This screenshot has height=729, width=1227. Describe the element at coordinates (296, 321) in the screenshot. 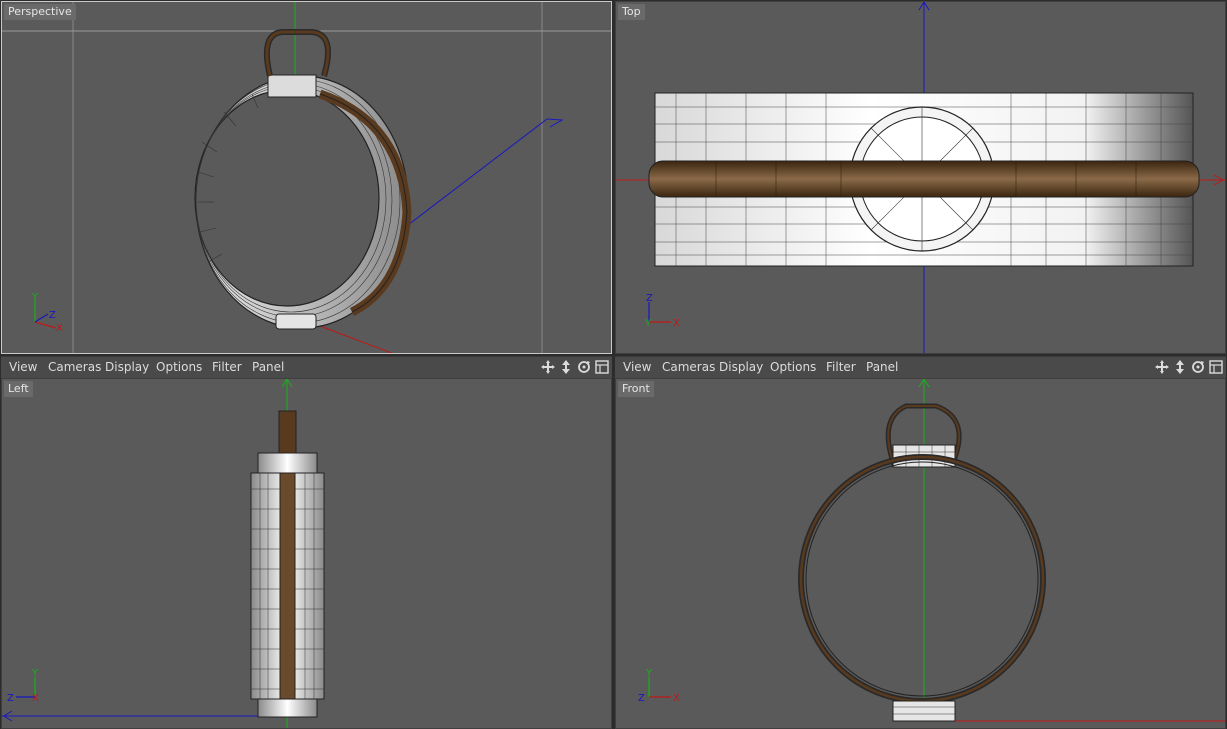

I see `ring-bottom-cap` at that location.